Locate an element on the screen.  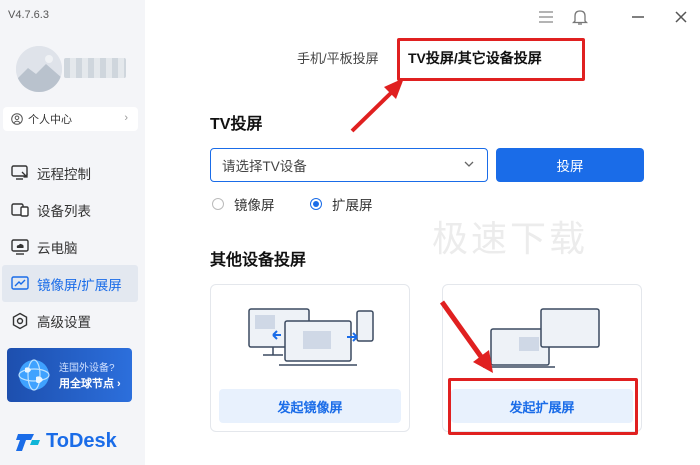
radio-label: 扩展屏 is located at coordinates (352, 205).